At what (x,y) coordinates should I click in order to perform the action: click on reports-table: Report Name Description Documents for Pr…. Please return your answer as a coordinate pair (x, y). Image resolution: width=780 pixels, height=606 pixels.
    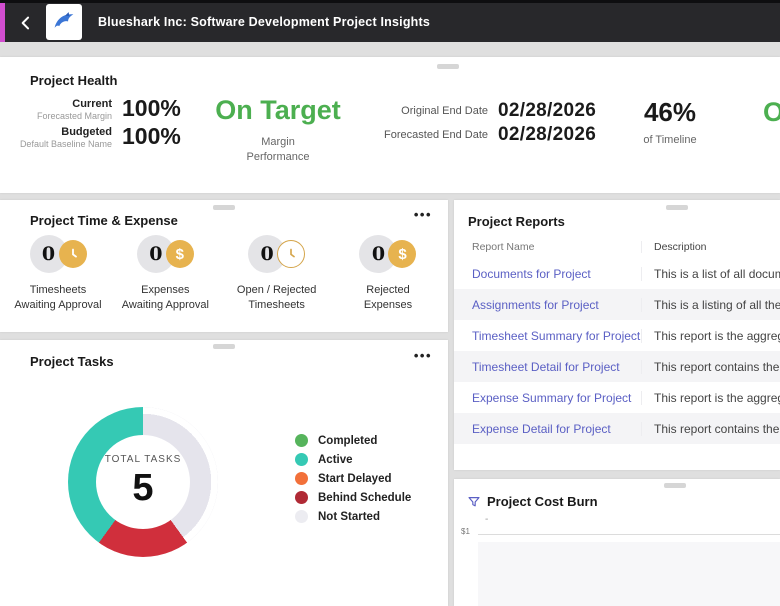
    Looking at the image, I should click on (617, 340).